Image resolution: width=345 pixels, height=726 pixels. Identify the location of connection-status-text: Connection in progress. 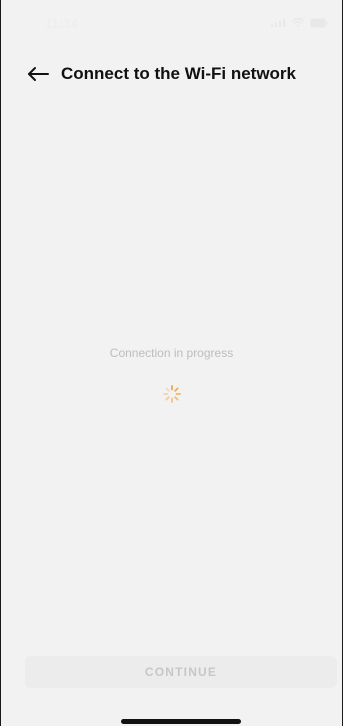
(171, 353).